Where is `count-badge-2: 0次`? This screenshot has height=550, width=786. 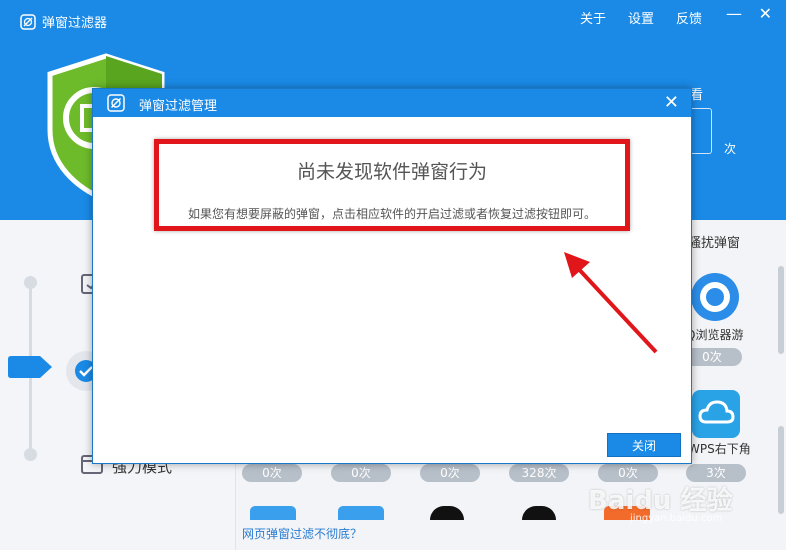
count-badge-2: 0次 is located at coordinates (361, 473).